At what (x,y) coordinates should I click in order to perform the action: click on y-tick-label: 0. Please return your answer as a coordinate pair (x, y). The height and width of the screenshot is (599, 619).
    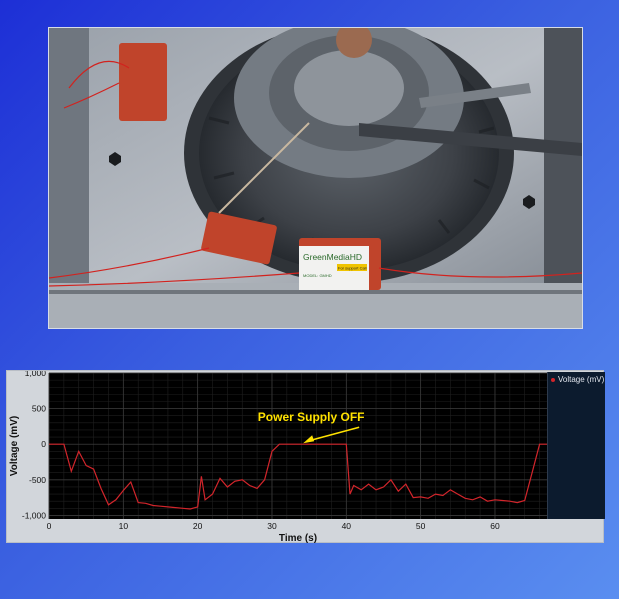
    Looking at the image, I should click on (43, 444).